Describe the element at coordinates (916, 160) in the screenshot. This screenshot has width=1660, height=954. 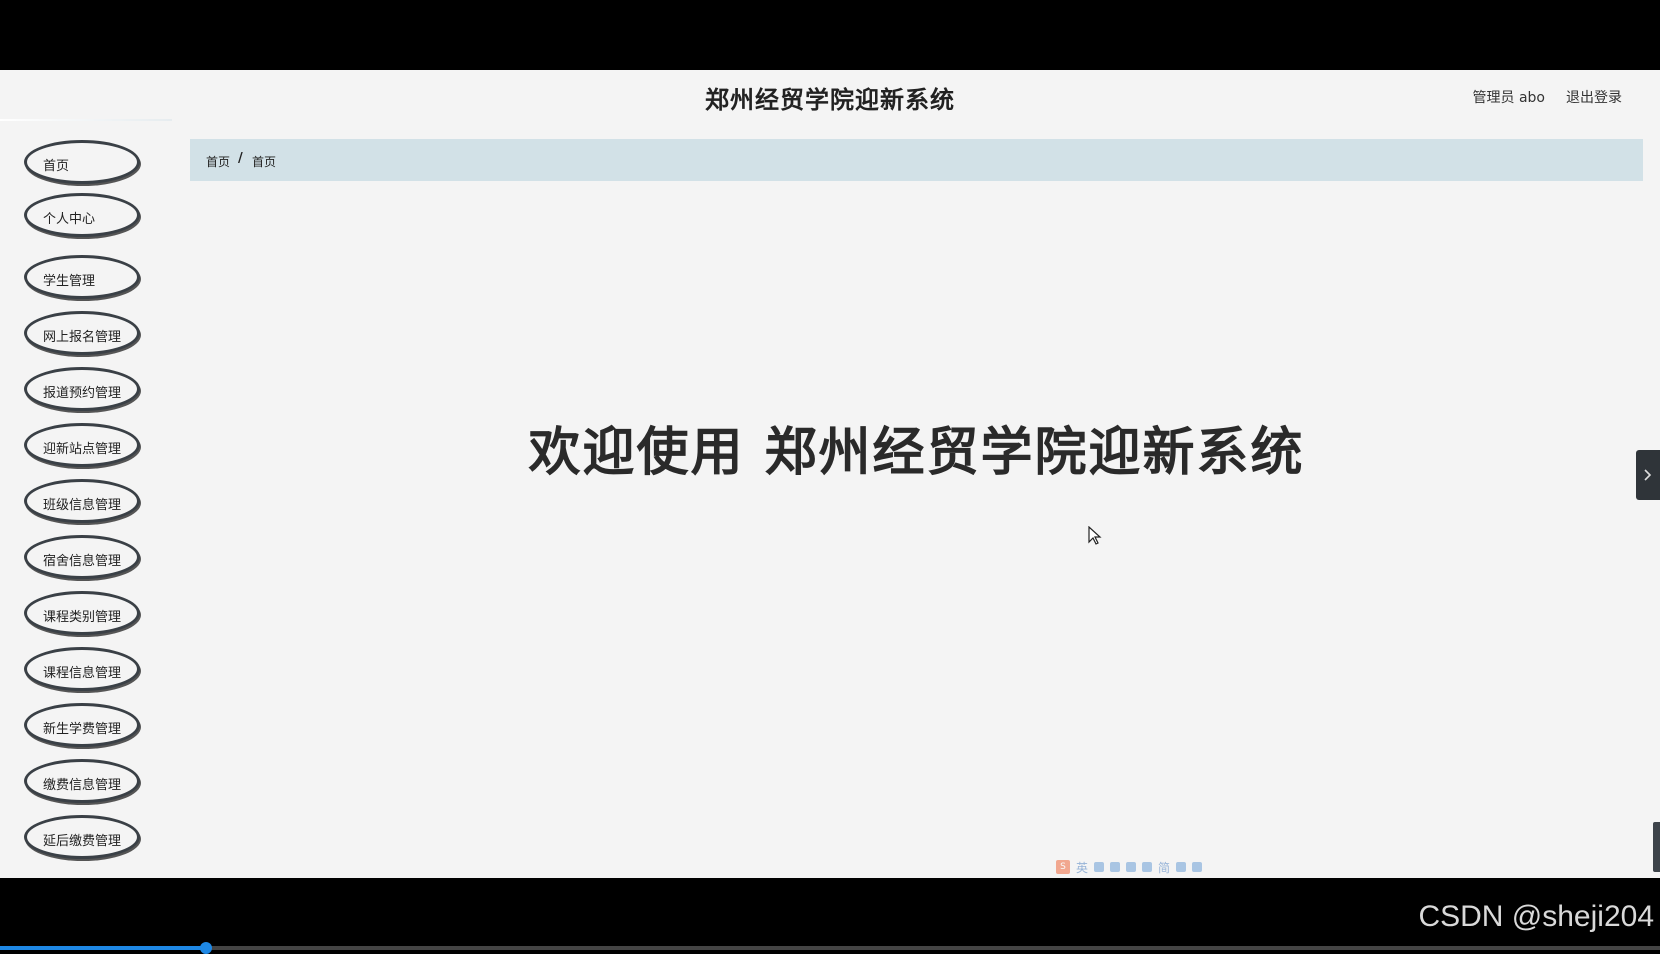
I see `breadcrumb: 首页 / 首页` at that location.